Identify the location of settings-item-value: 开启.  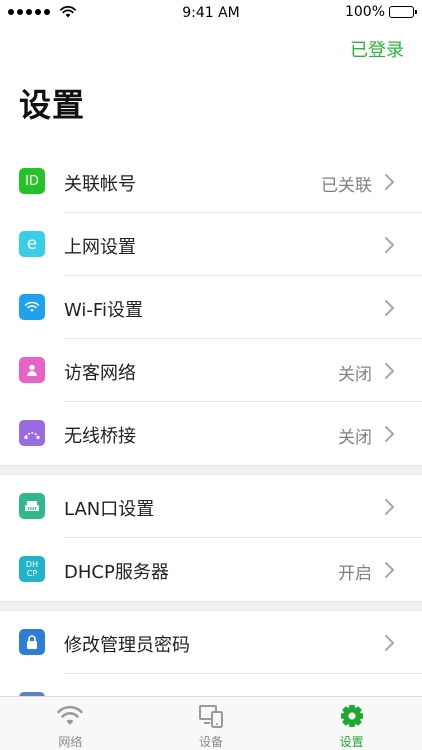
(355, 574).